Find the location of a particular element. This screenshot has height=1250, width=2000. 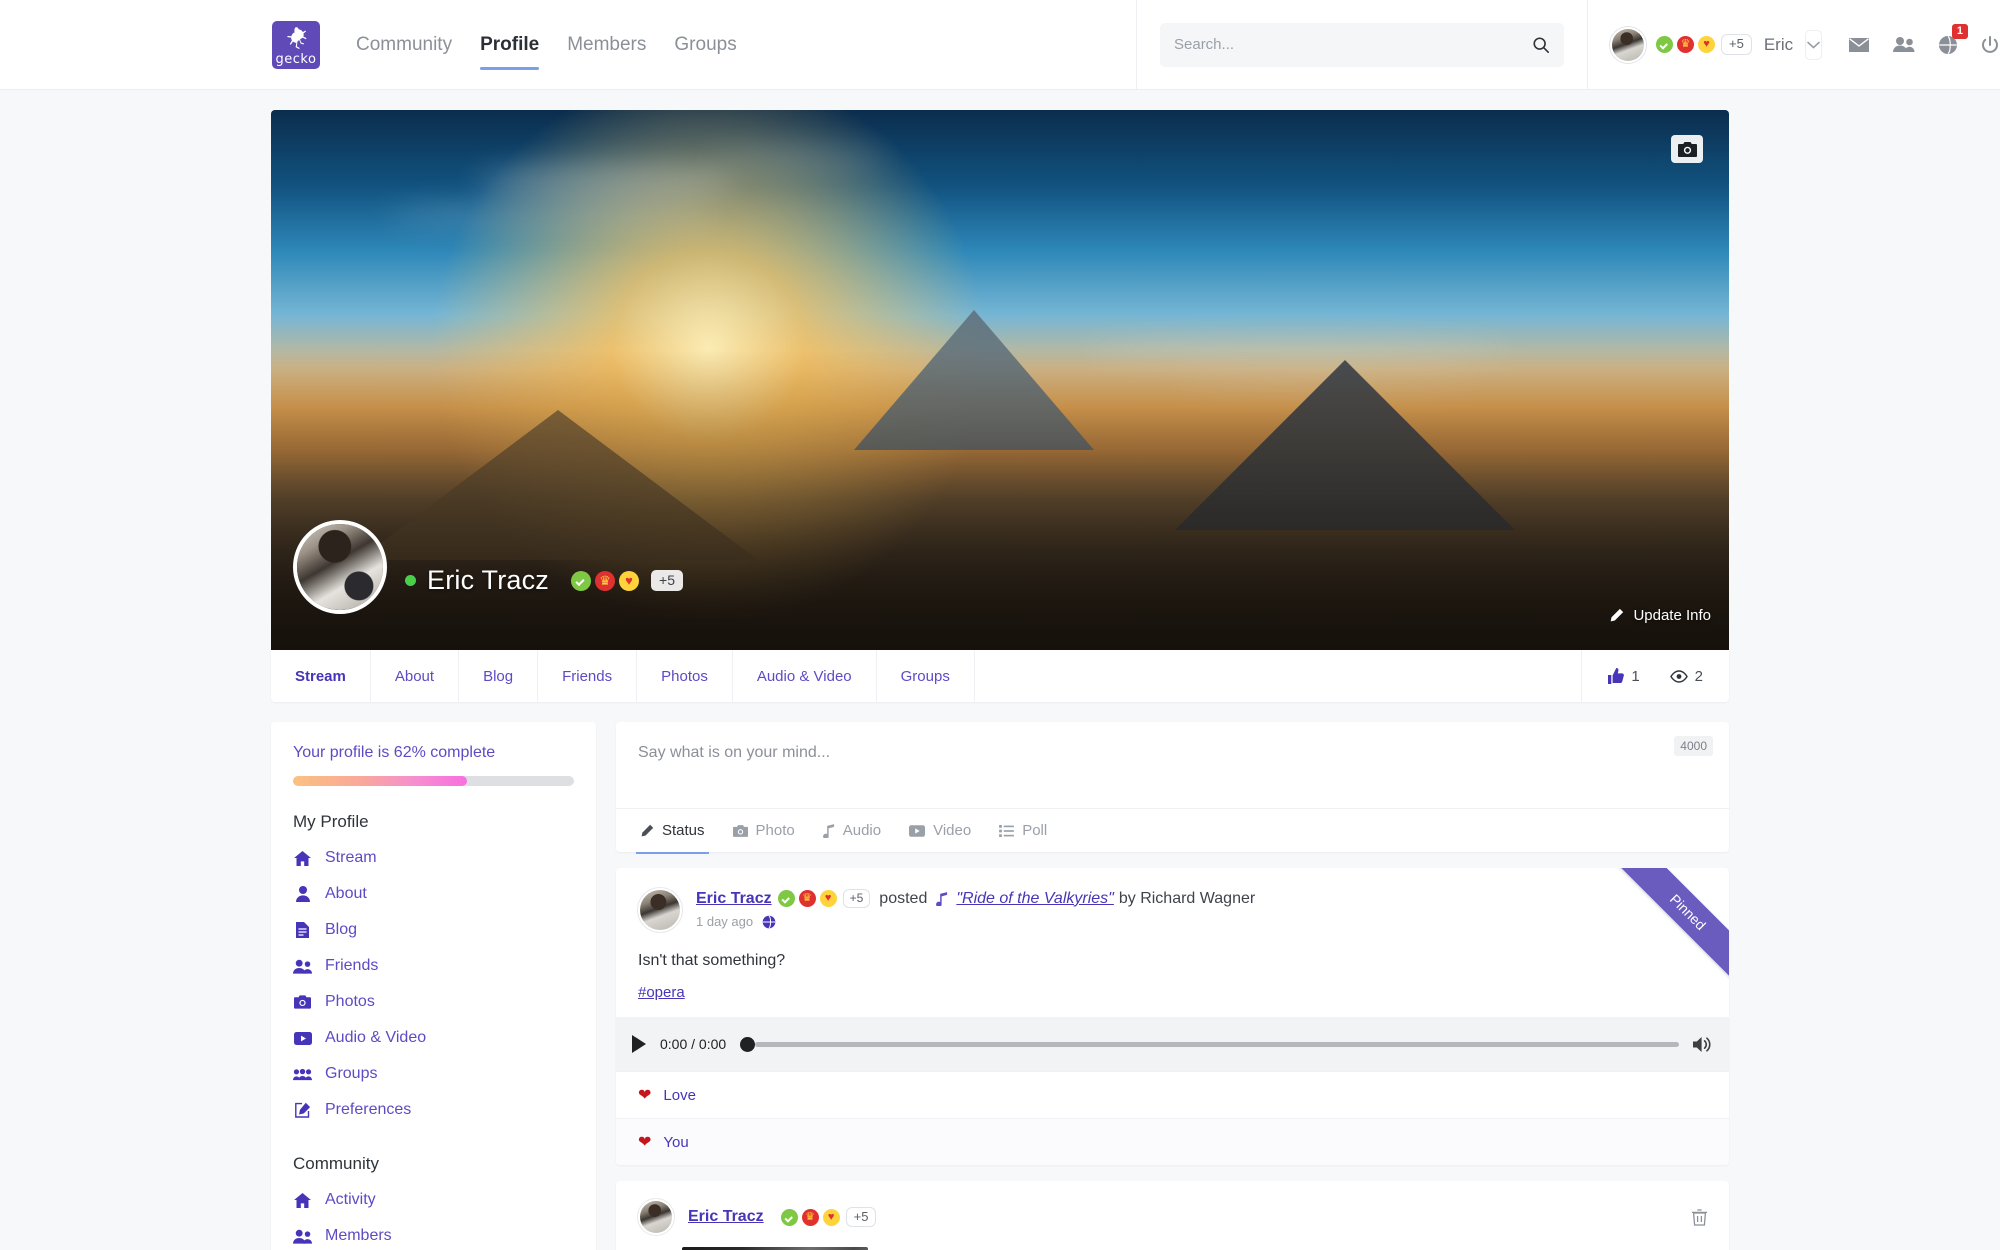

update-info-button: Update Info is located at coordinates (1660, 615).